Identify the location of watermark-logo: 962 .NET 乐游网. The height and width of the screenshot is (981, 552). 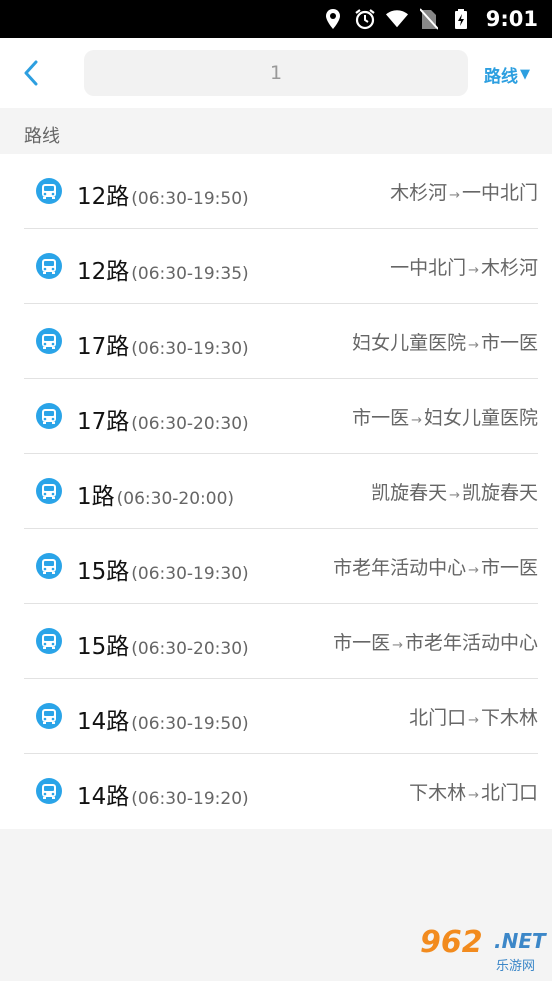
(479, 950).